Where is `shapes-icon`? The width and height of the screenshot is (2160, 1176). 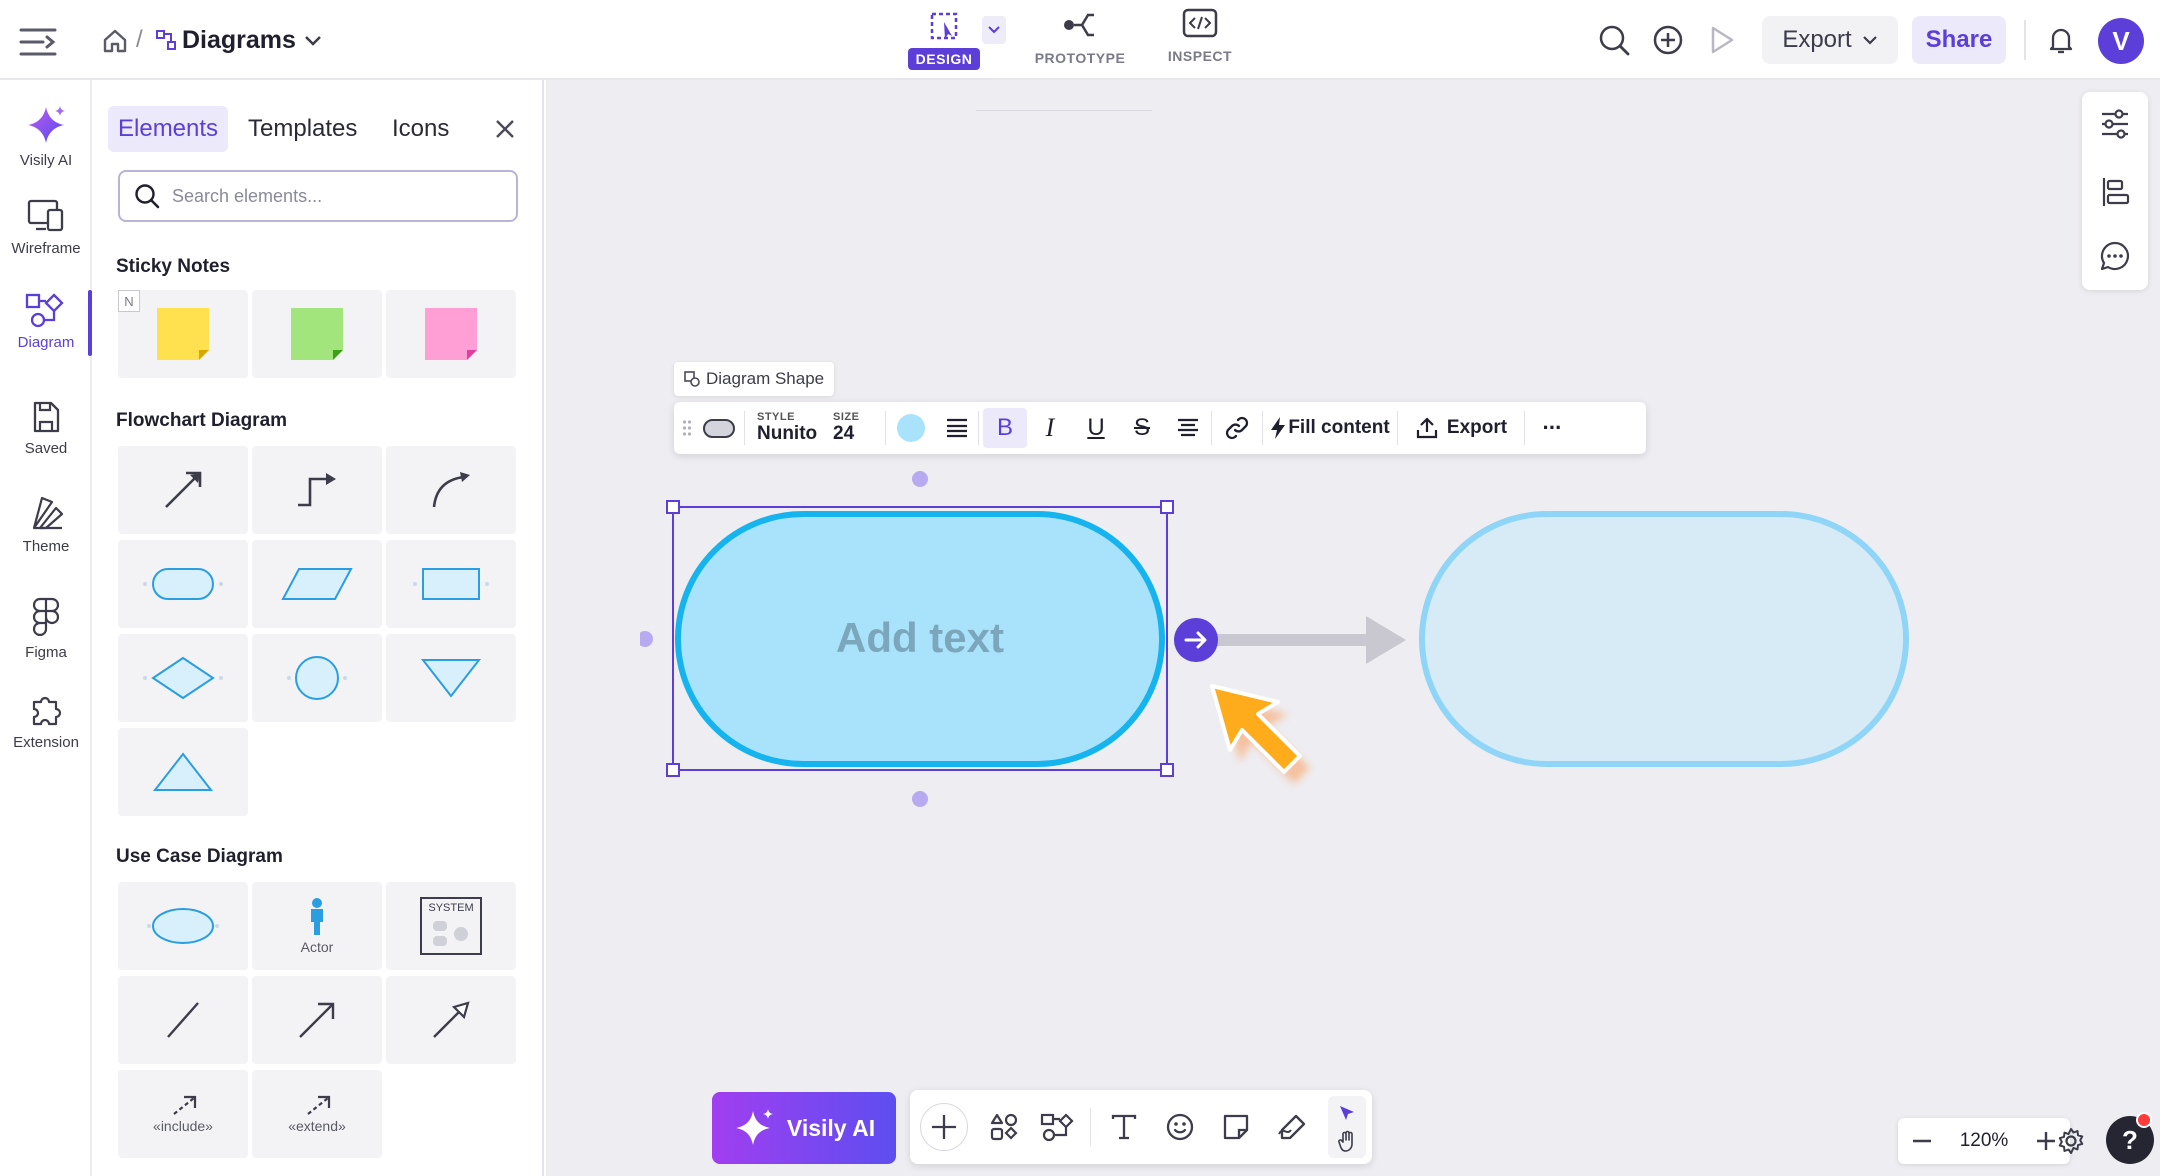 shapes-icon is located at coordinates (1004, 1127).